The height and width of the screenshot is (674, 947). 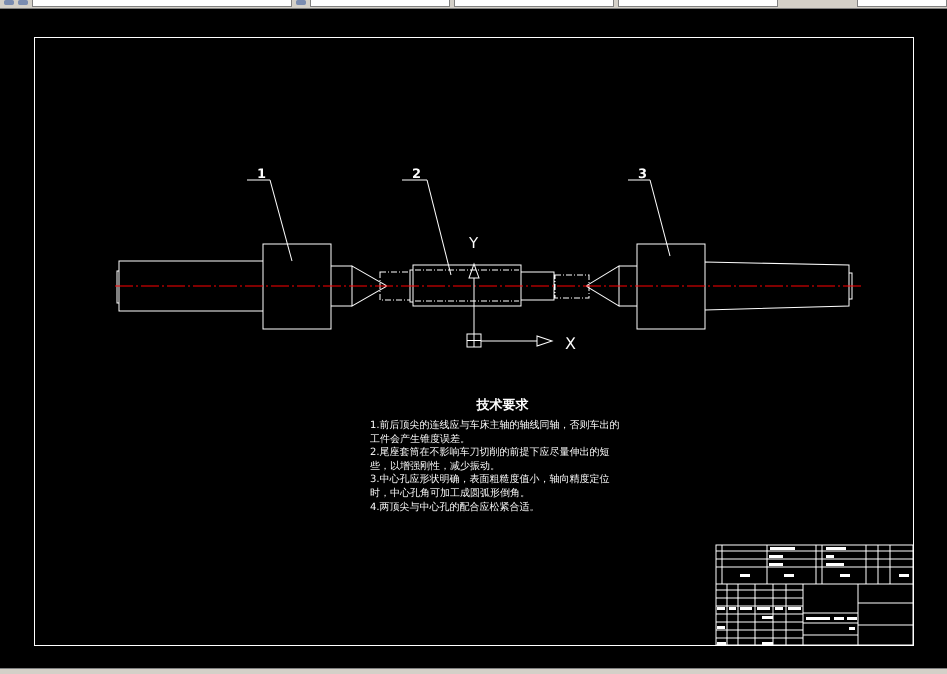 I want to click on requirement-text: 工件会产生锥度误差。, so click(x=420, y=439).